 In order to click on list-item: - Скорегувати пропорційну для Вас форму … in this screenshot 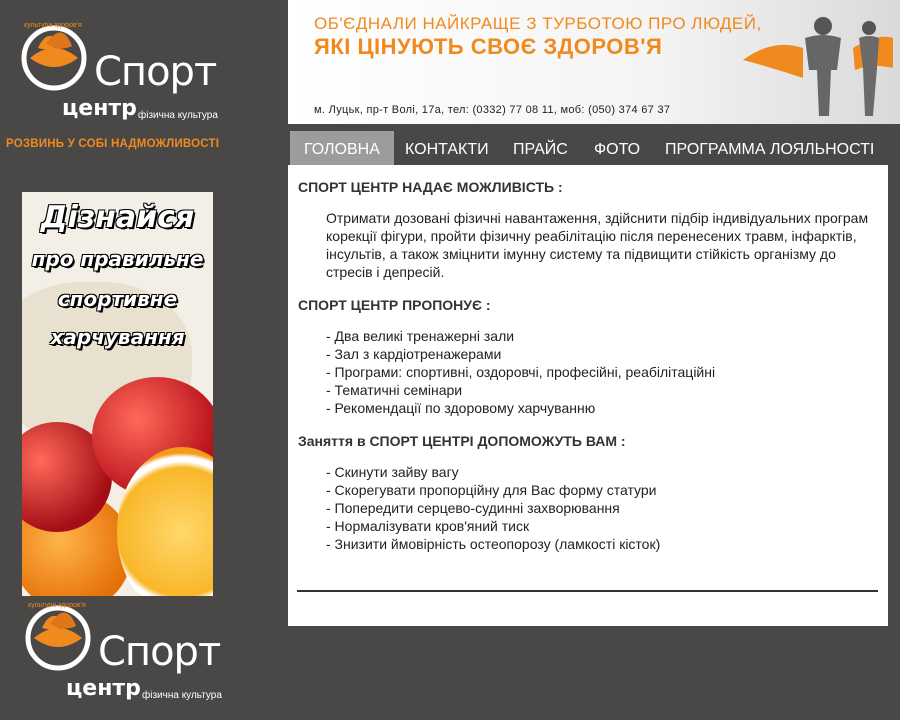, I will do `click(491, 490)`.